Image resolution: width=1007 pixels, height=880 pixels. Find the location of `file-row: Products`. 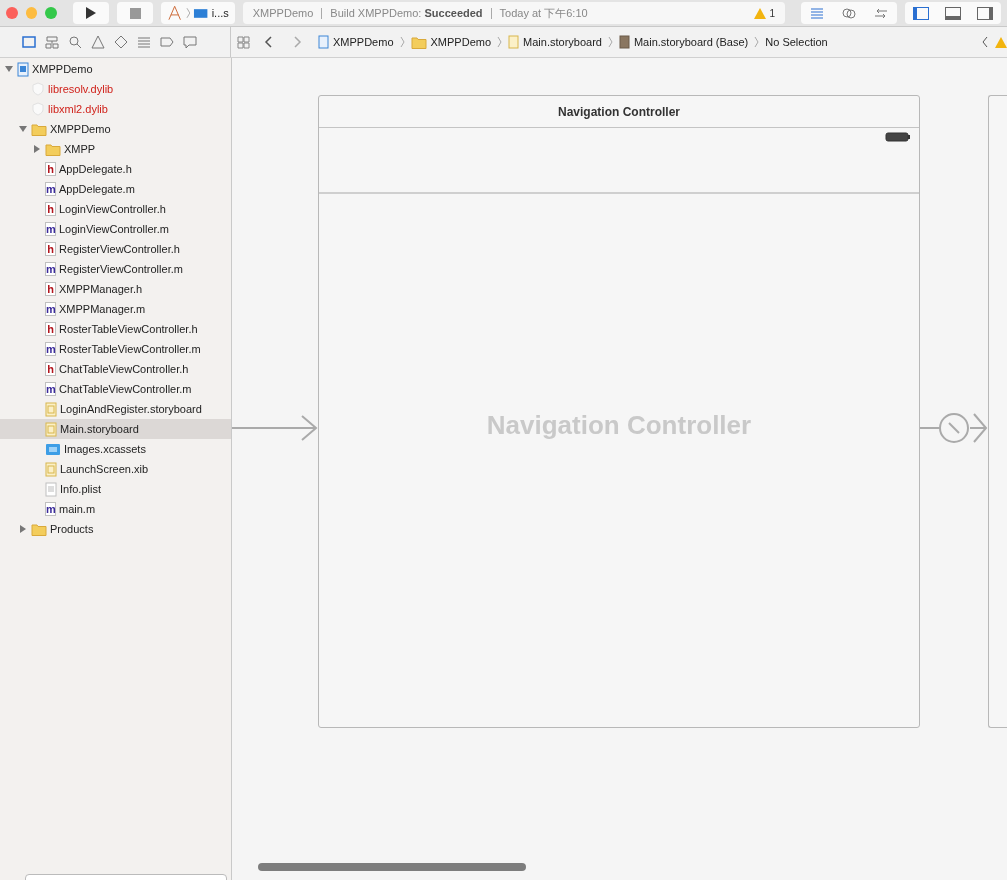

file-row: Products is located at coordinates (115, 529).